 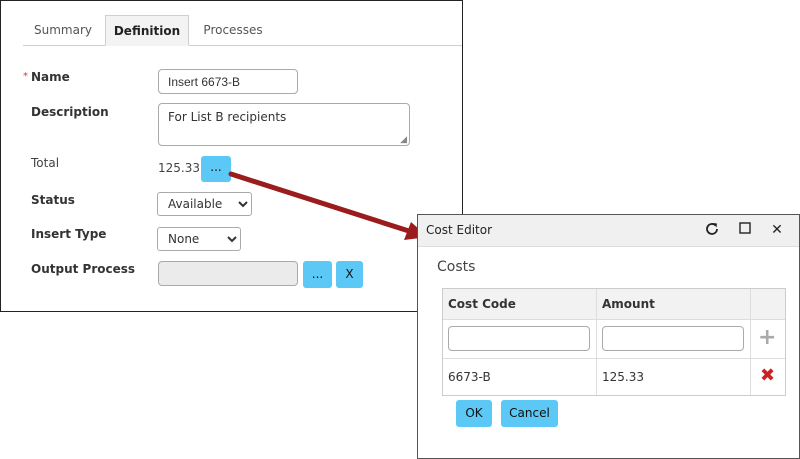 I want to click on new-amount-input, so click(x=673, y=338).